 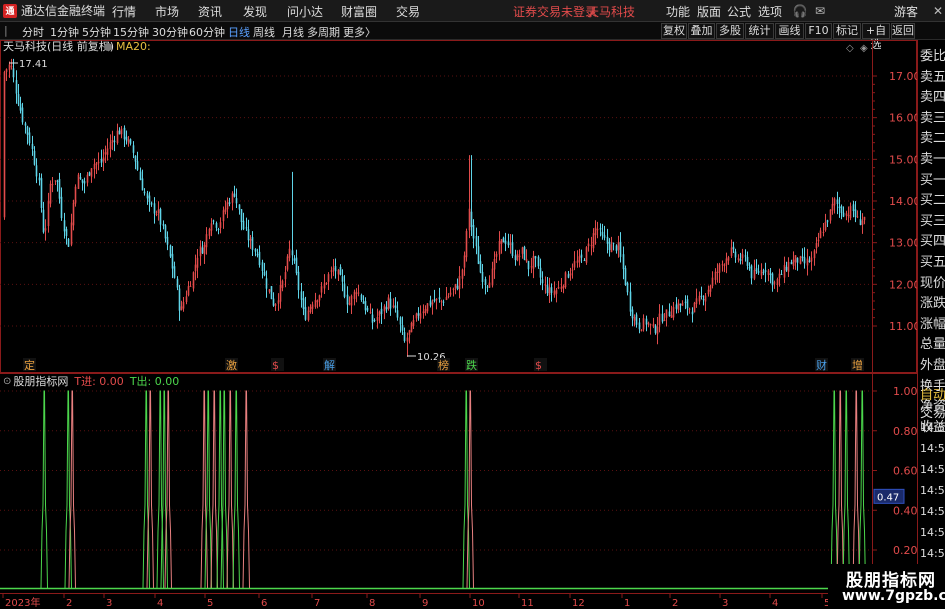 I want to click on event-marker-8: 增, so click(x=857, y=365).